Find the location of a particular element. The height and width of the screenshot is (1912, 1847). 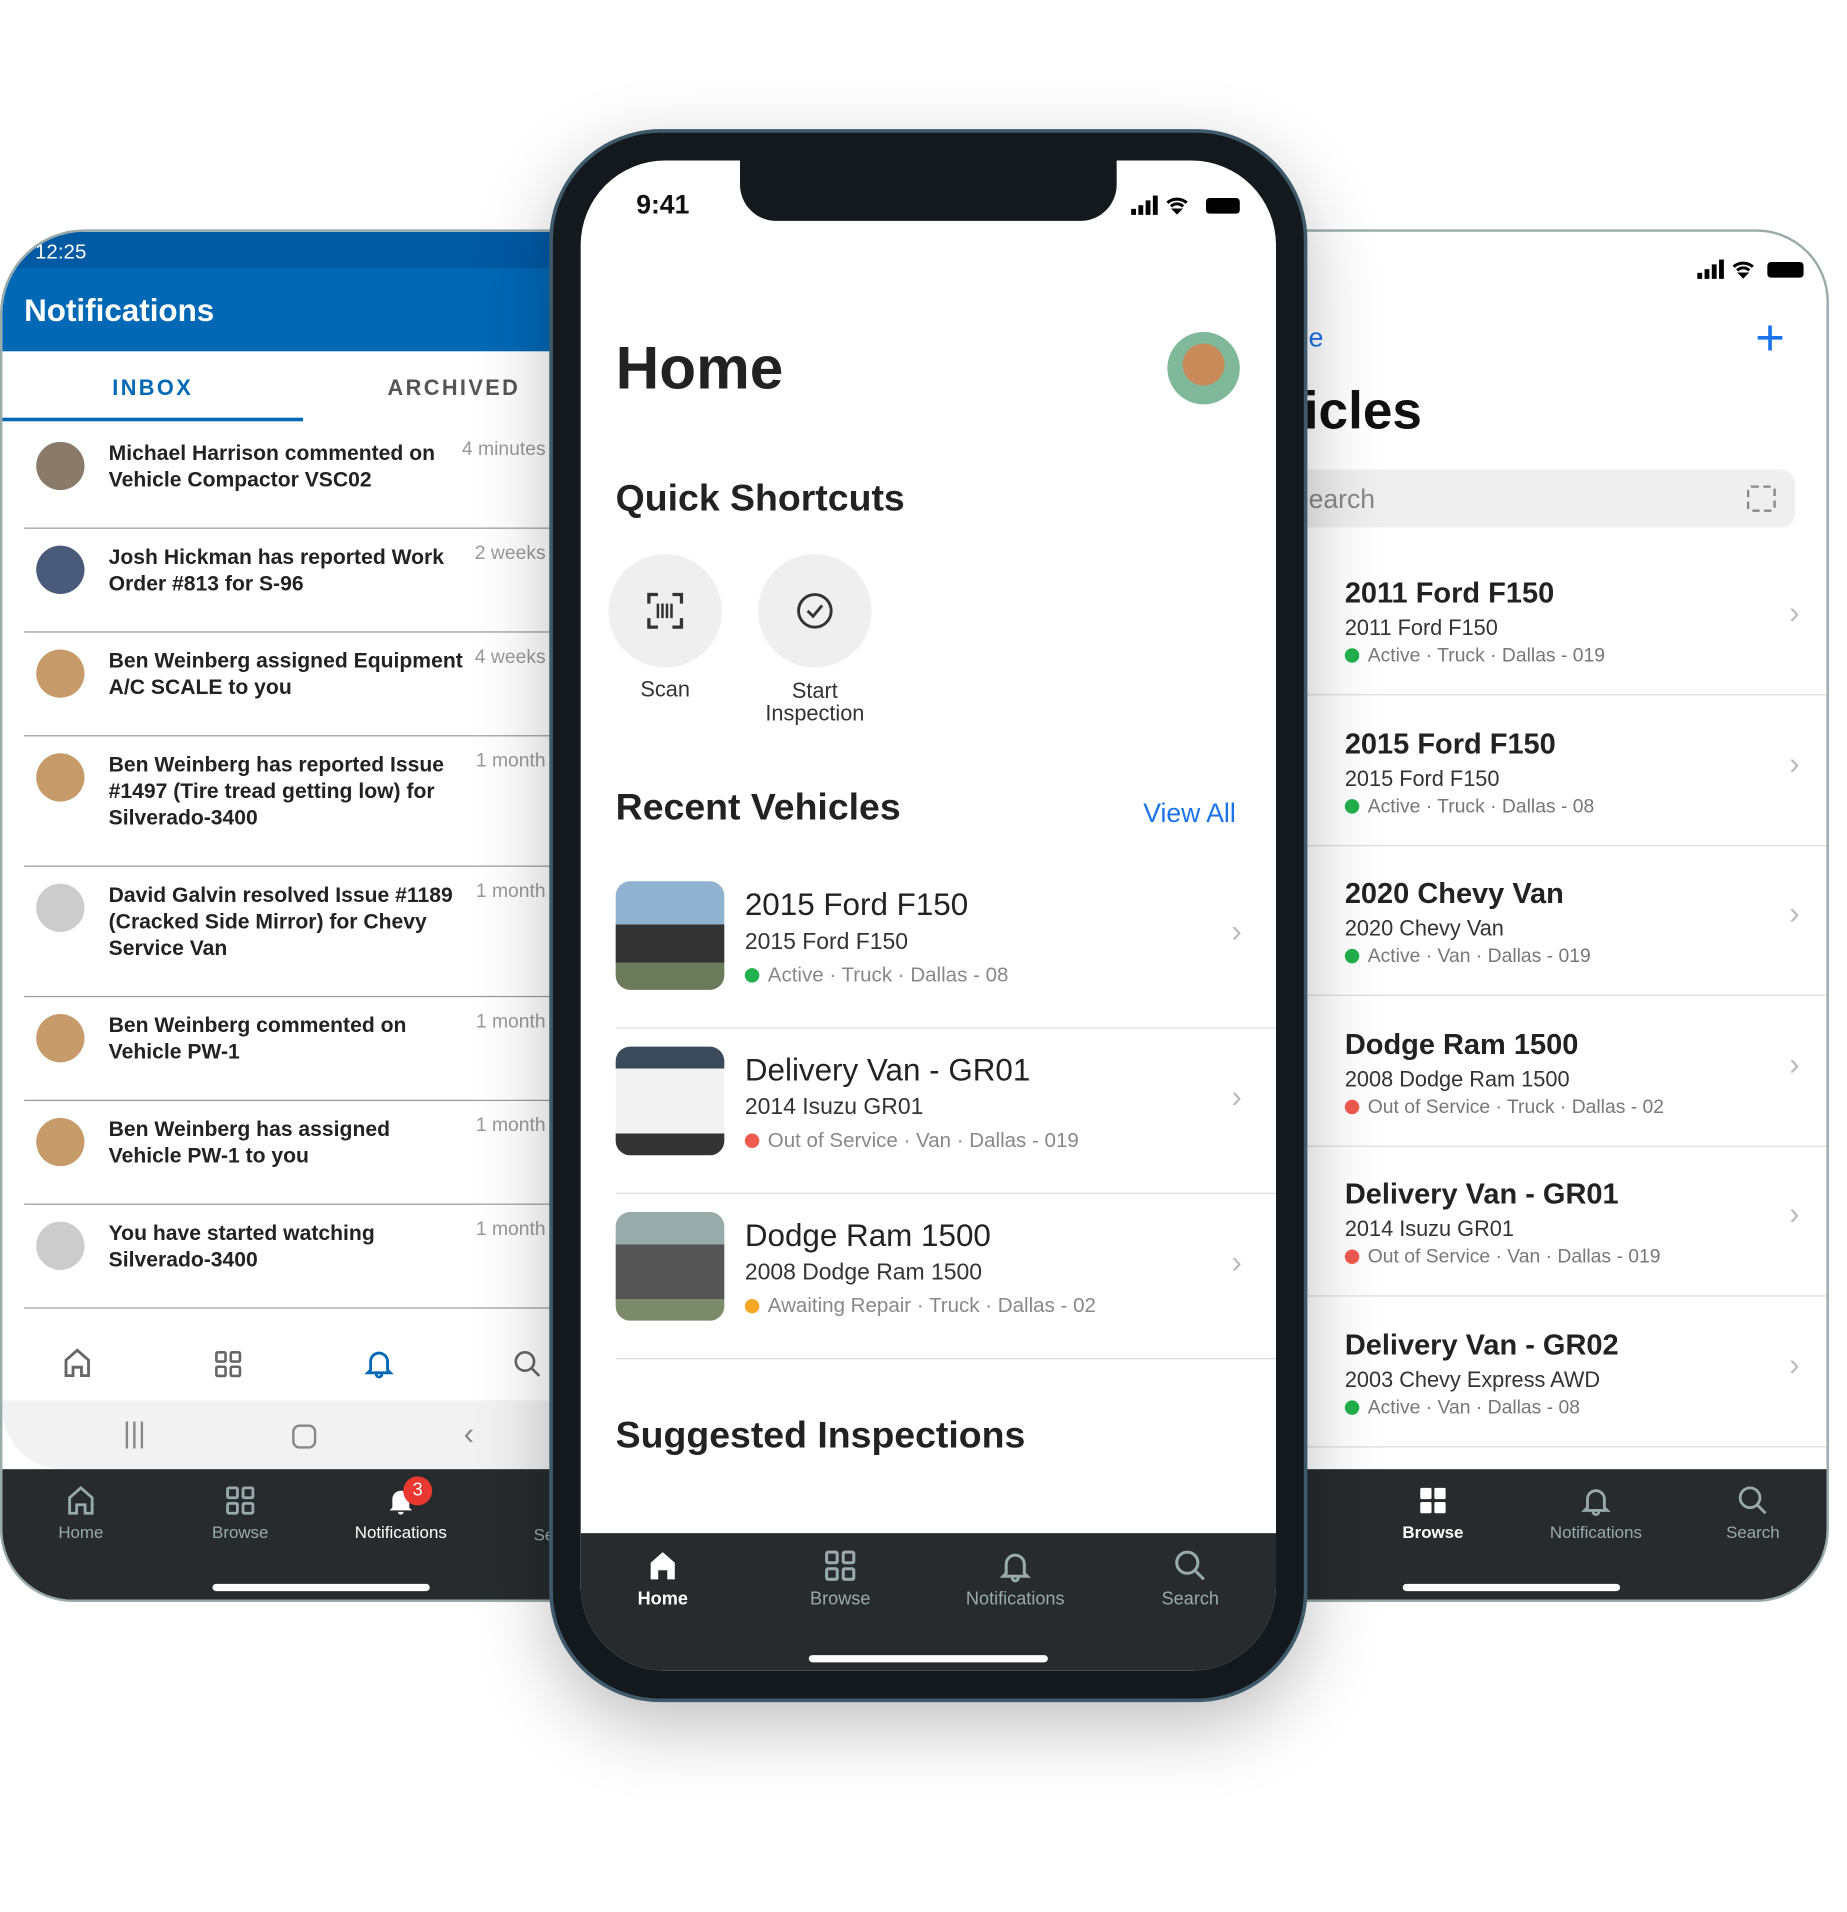

tab-label: Browse is located at coordinates (240, 1532).